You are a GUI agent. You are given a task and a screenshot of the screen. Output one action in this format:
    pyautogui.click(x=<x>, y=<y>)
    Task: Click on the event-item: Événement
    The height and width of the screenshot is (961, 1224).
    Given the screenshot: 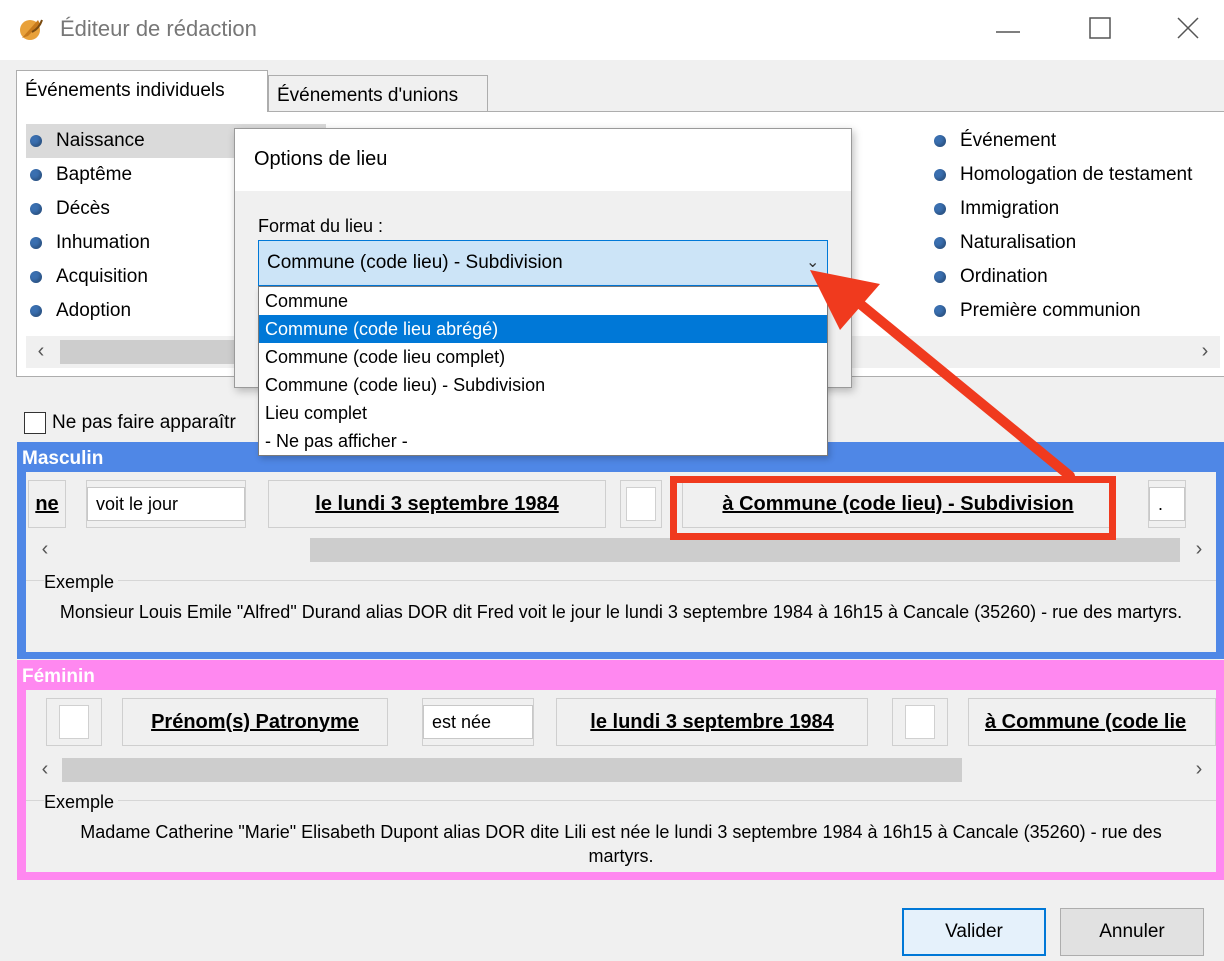 What is the action you would take?
    pyautogui.click(x=1079, y=141)
    